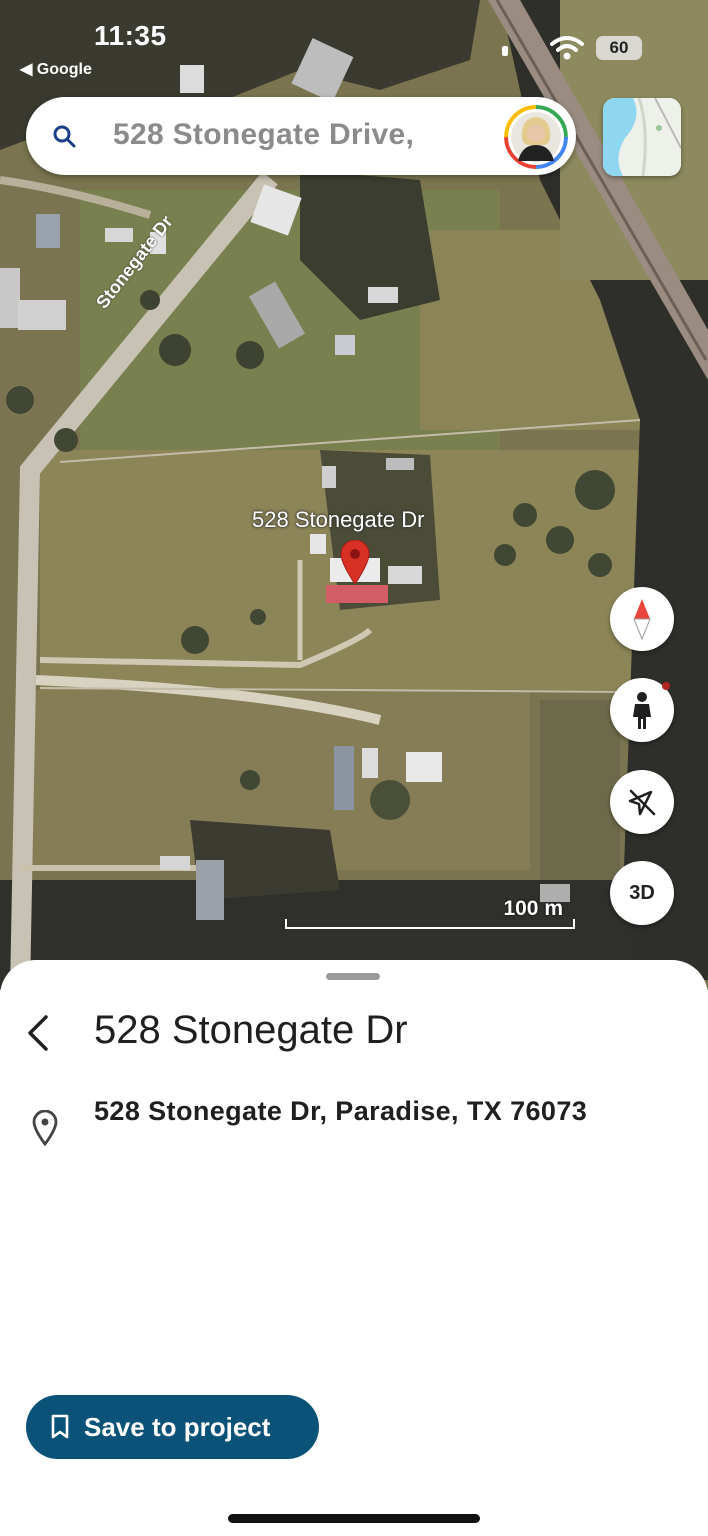 The width and height of the screenshot is (708, 1536). What do you see at coordinates (40, 1033) in the screenshot?
I see `back-chevron-icon` at bounding box center [40, 1033].